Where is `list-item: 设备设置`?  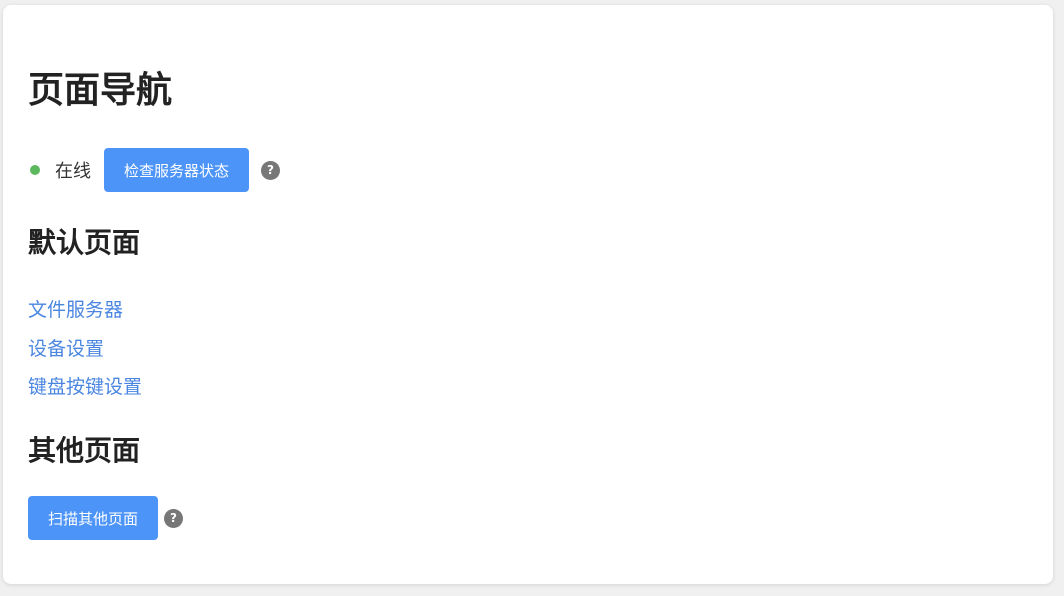 list-item: 设备设置 is located at coordinates (85, 349).